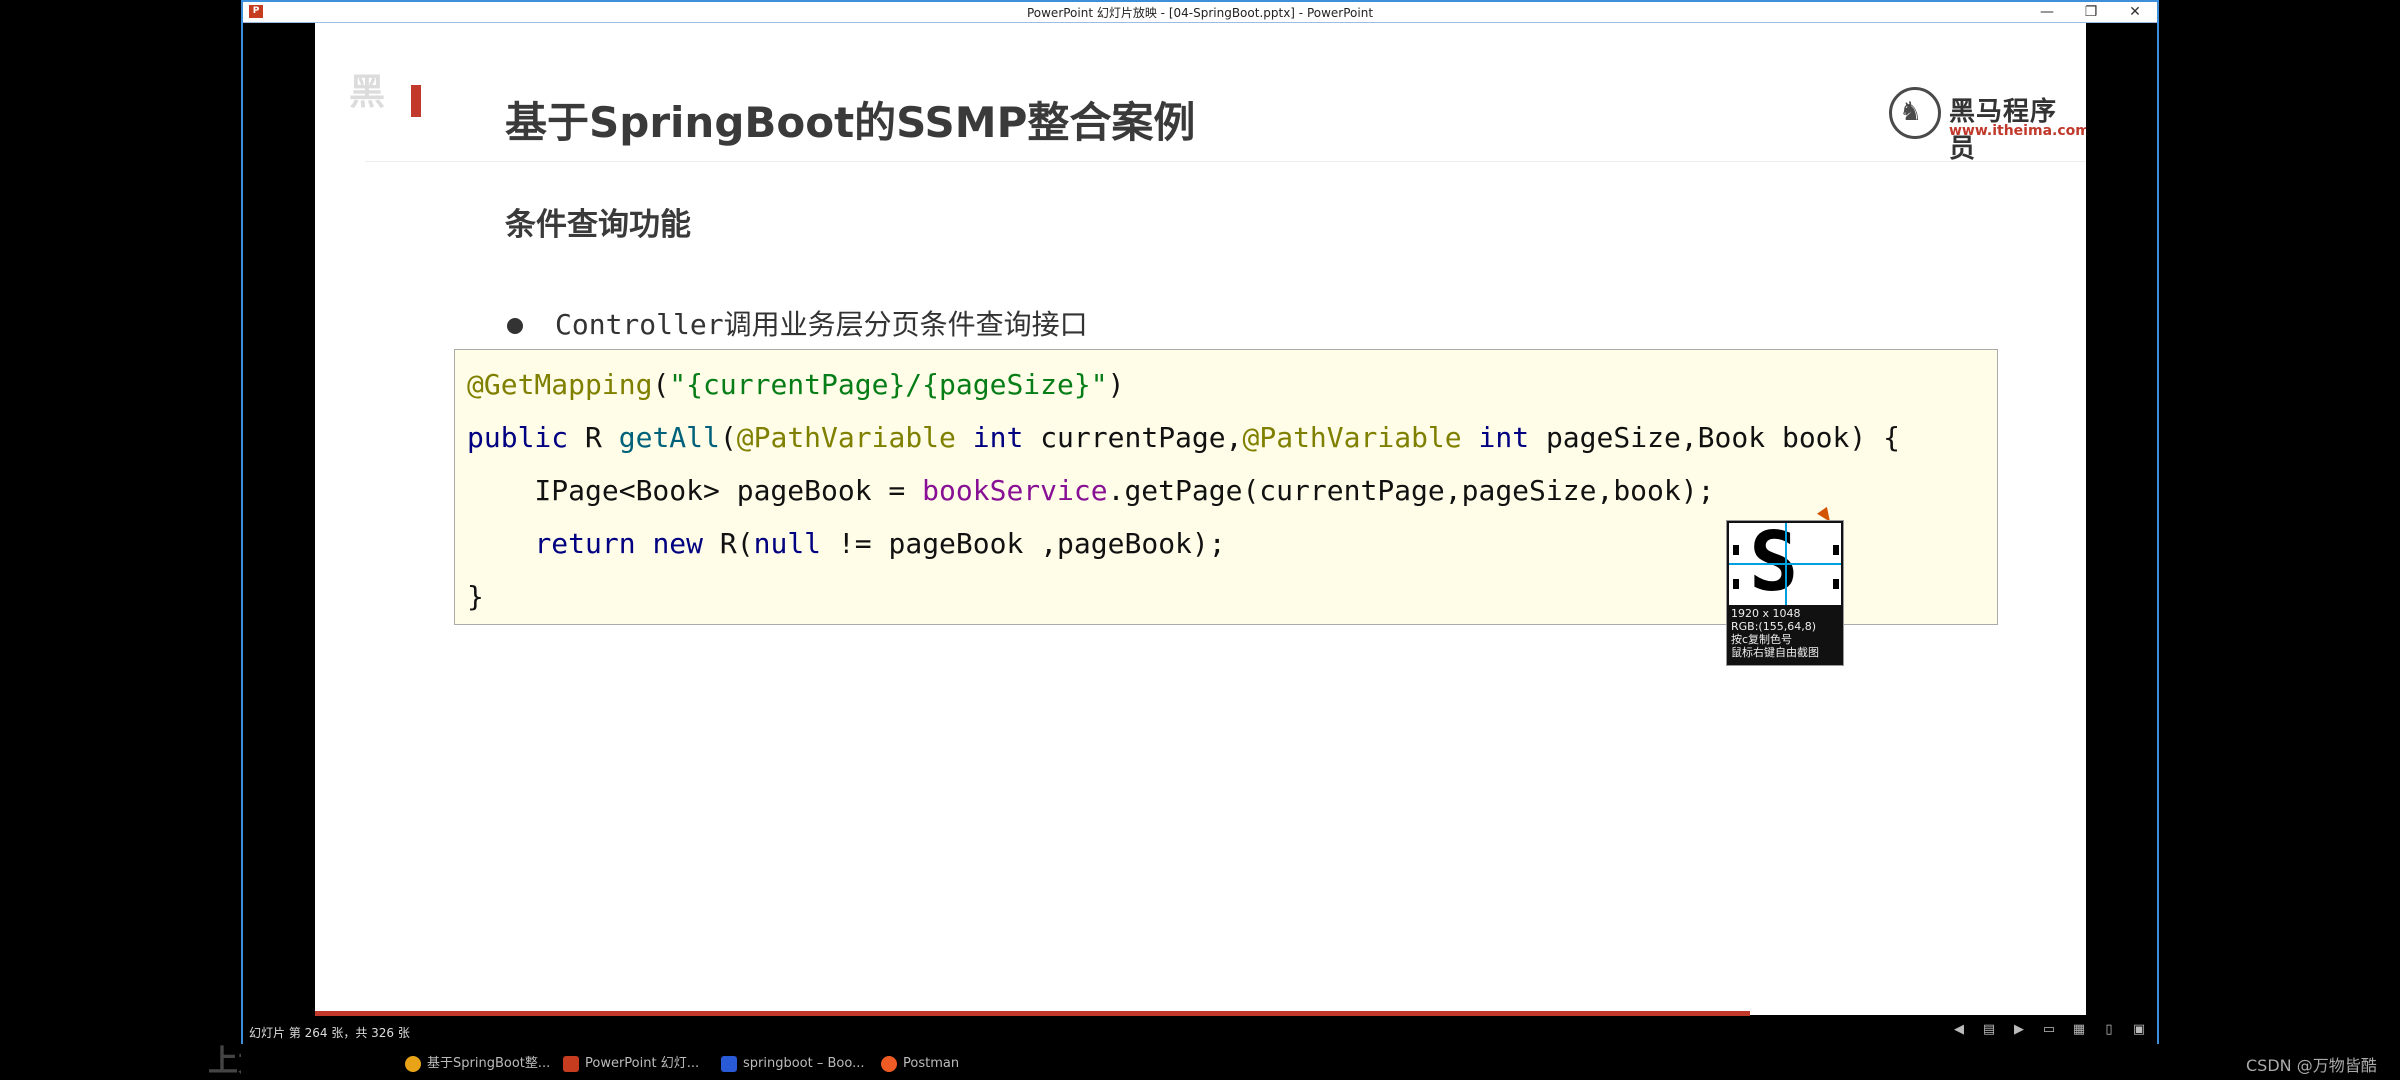 Image resolution: width=2400 pixels, height=1080 pixels. I want to click on restore-button: ❐, so click(2091, 12).